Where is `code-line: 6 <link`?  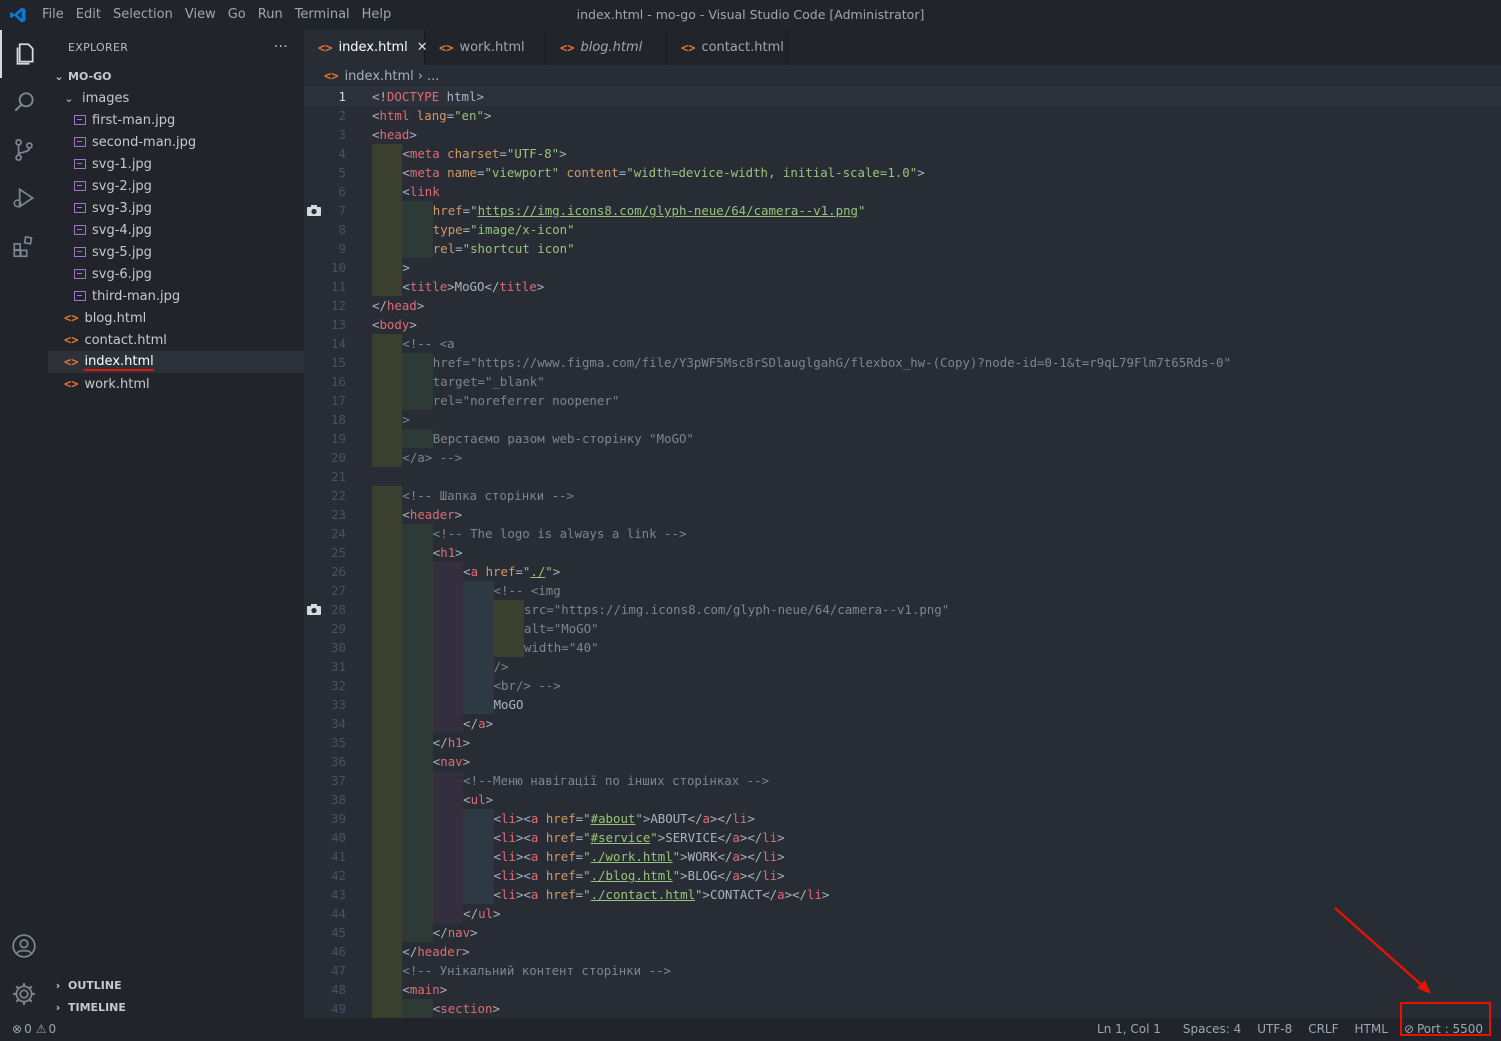 code-line: 6 <link is located at coordinates (902, 191).